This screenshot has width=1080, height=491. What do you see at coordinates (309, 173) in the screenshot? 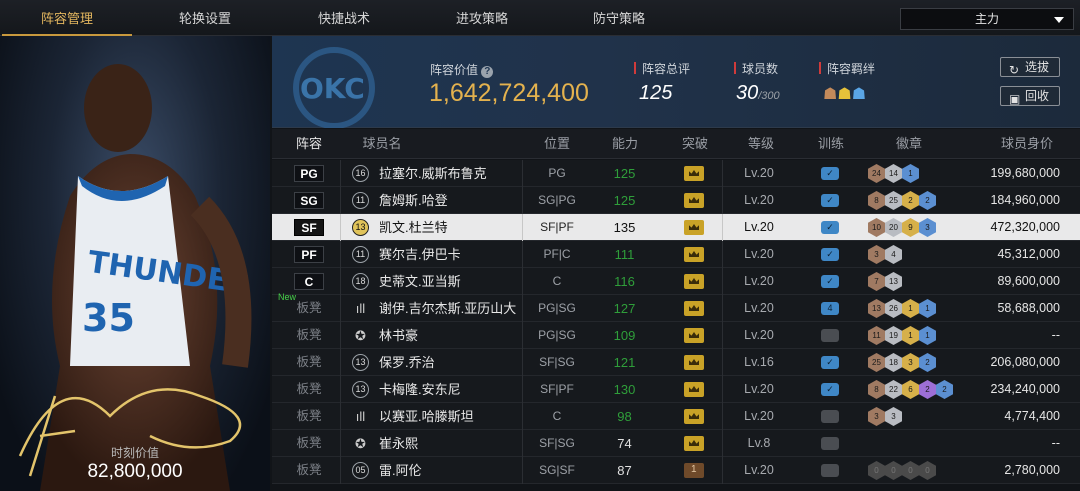
I see `position-slot-badge: PG` at bounding box center [309, 173].